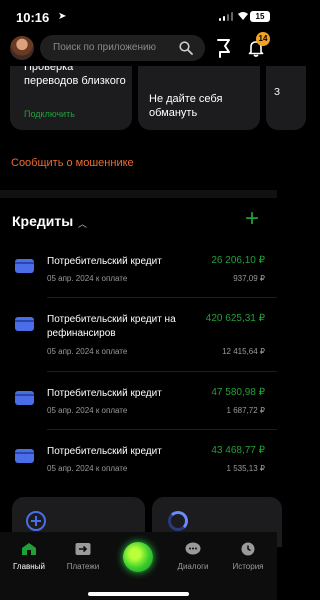 The height and width of the screenshot is (600, 320). Describe the element at coordinates (82, 223) in the screenshot. I see `chevron-up-icon: ︿` at that location.